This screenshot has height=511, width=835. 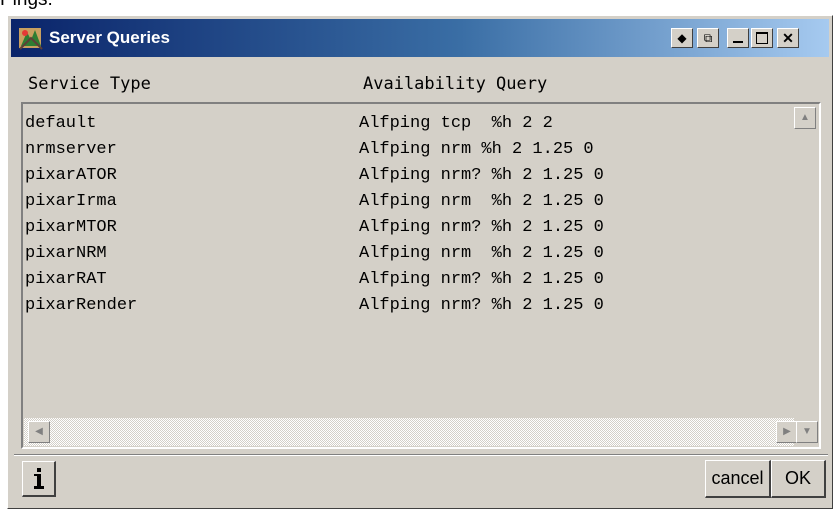 I want to click on service-type-cell: default, so click(x=61, y=123).